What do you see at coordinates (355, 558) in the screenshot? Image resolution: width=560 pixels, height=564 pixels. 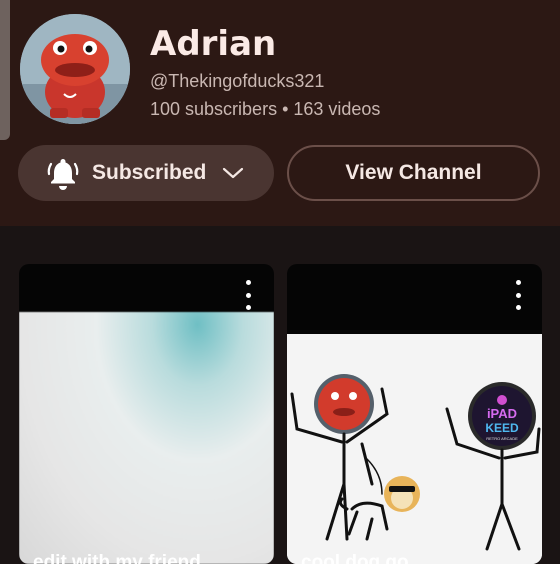 I see `video-title: cool dog go` at bounding box center [355, 558].